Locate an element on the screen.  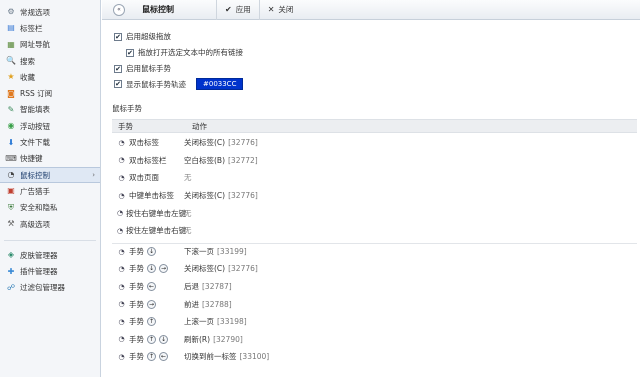
sidebar-item-filter: ☍ 过滤包管理器 is located at coordinates (50, 288).